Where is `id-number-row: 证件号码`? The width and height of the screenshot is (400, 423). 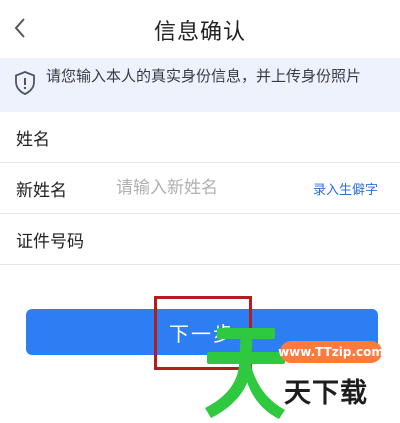
id-number-row: 证件号码 is located at coordinates (200, 239).